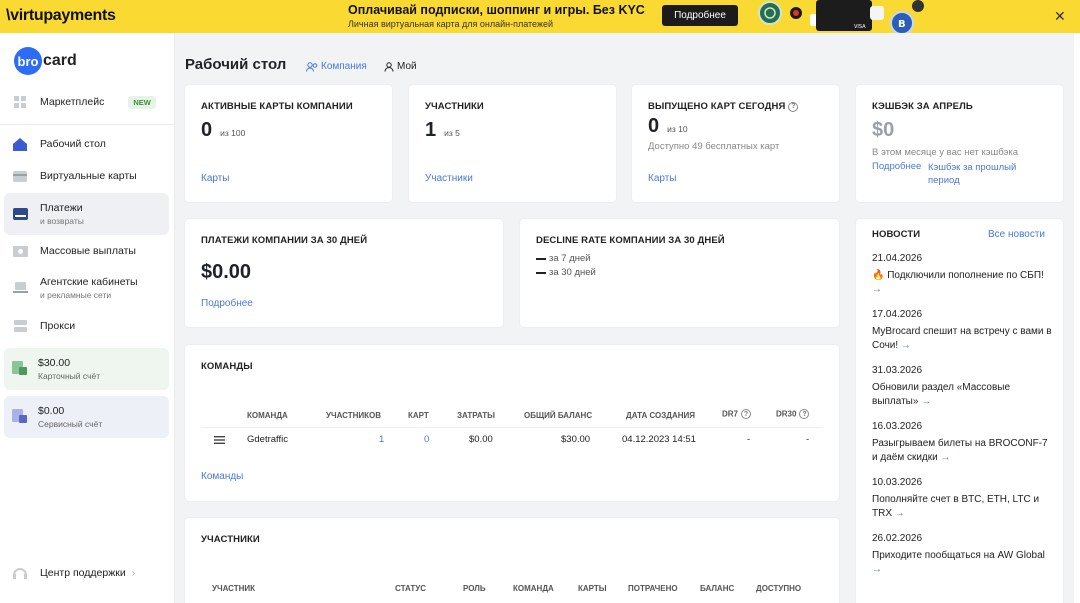 The width and height of the screenshot is (1080, 603). Describe the element at coordinates (58, 326) in the screenshot. I see `sidebar-item-label: Прокси` at that location.